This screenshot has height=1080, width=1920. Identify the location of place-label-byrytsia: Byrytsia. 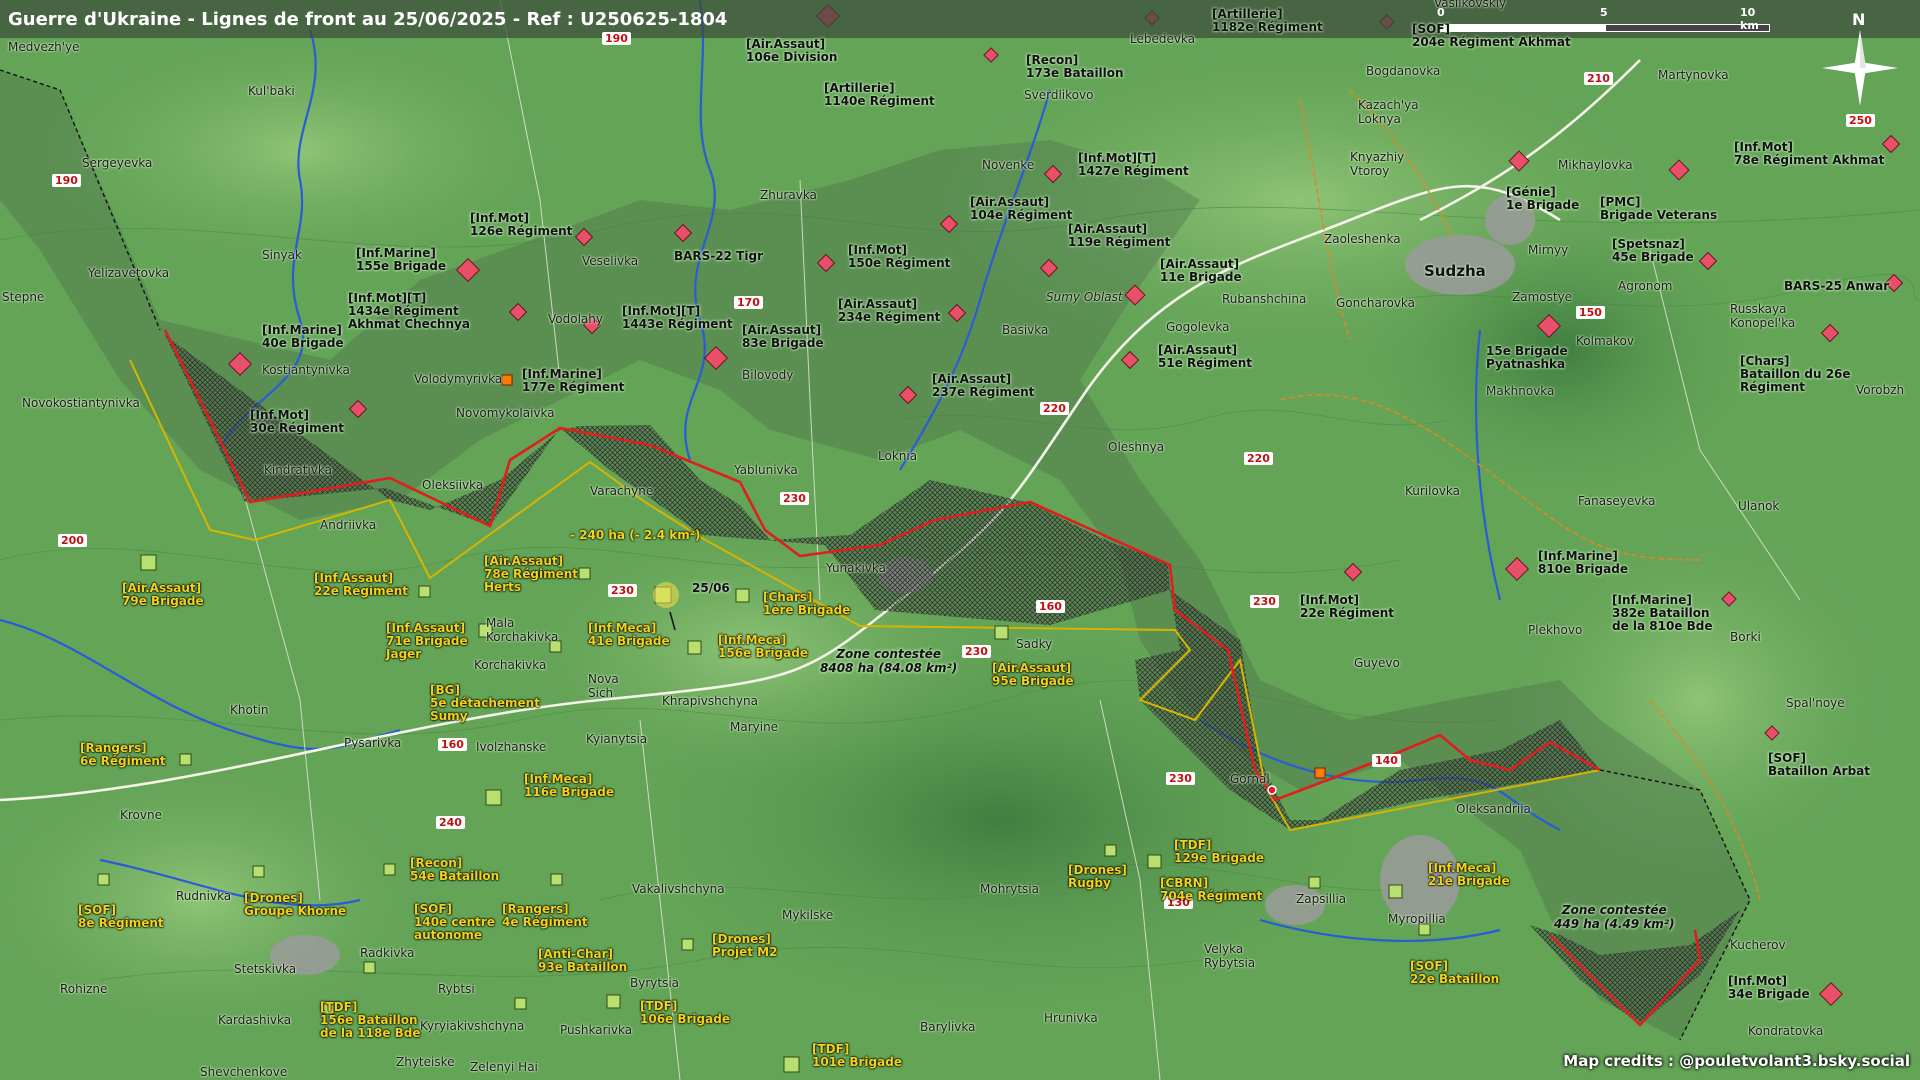
(655, 983).